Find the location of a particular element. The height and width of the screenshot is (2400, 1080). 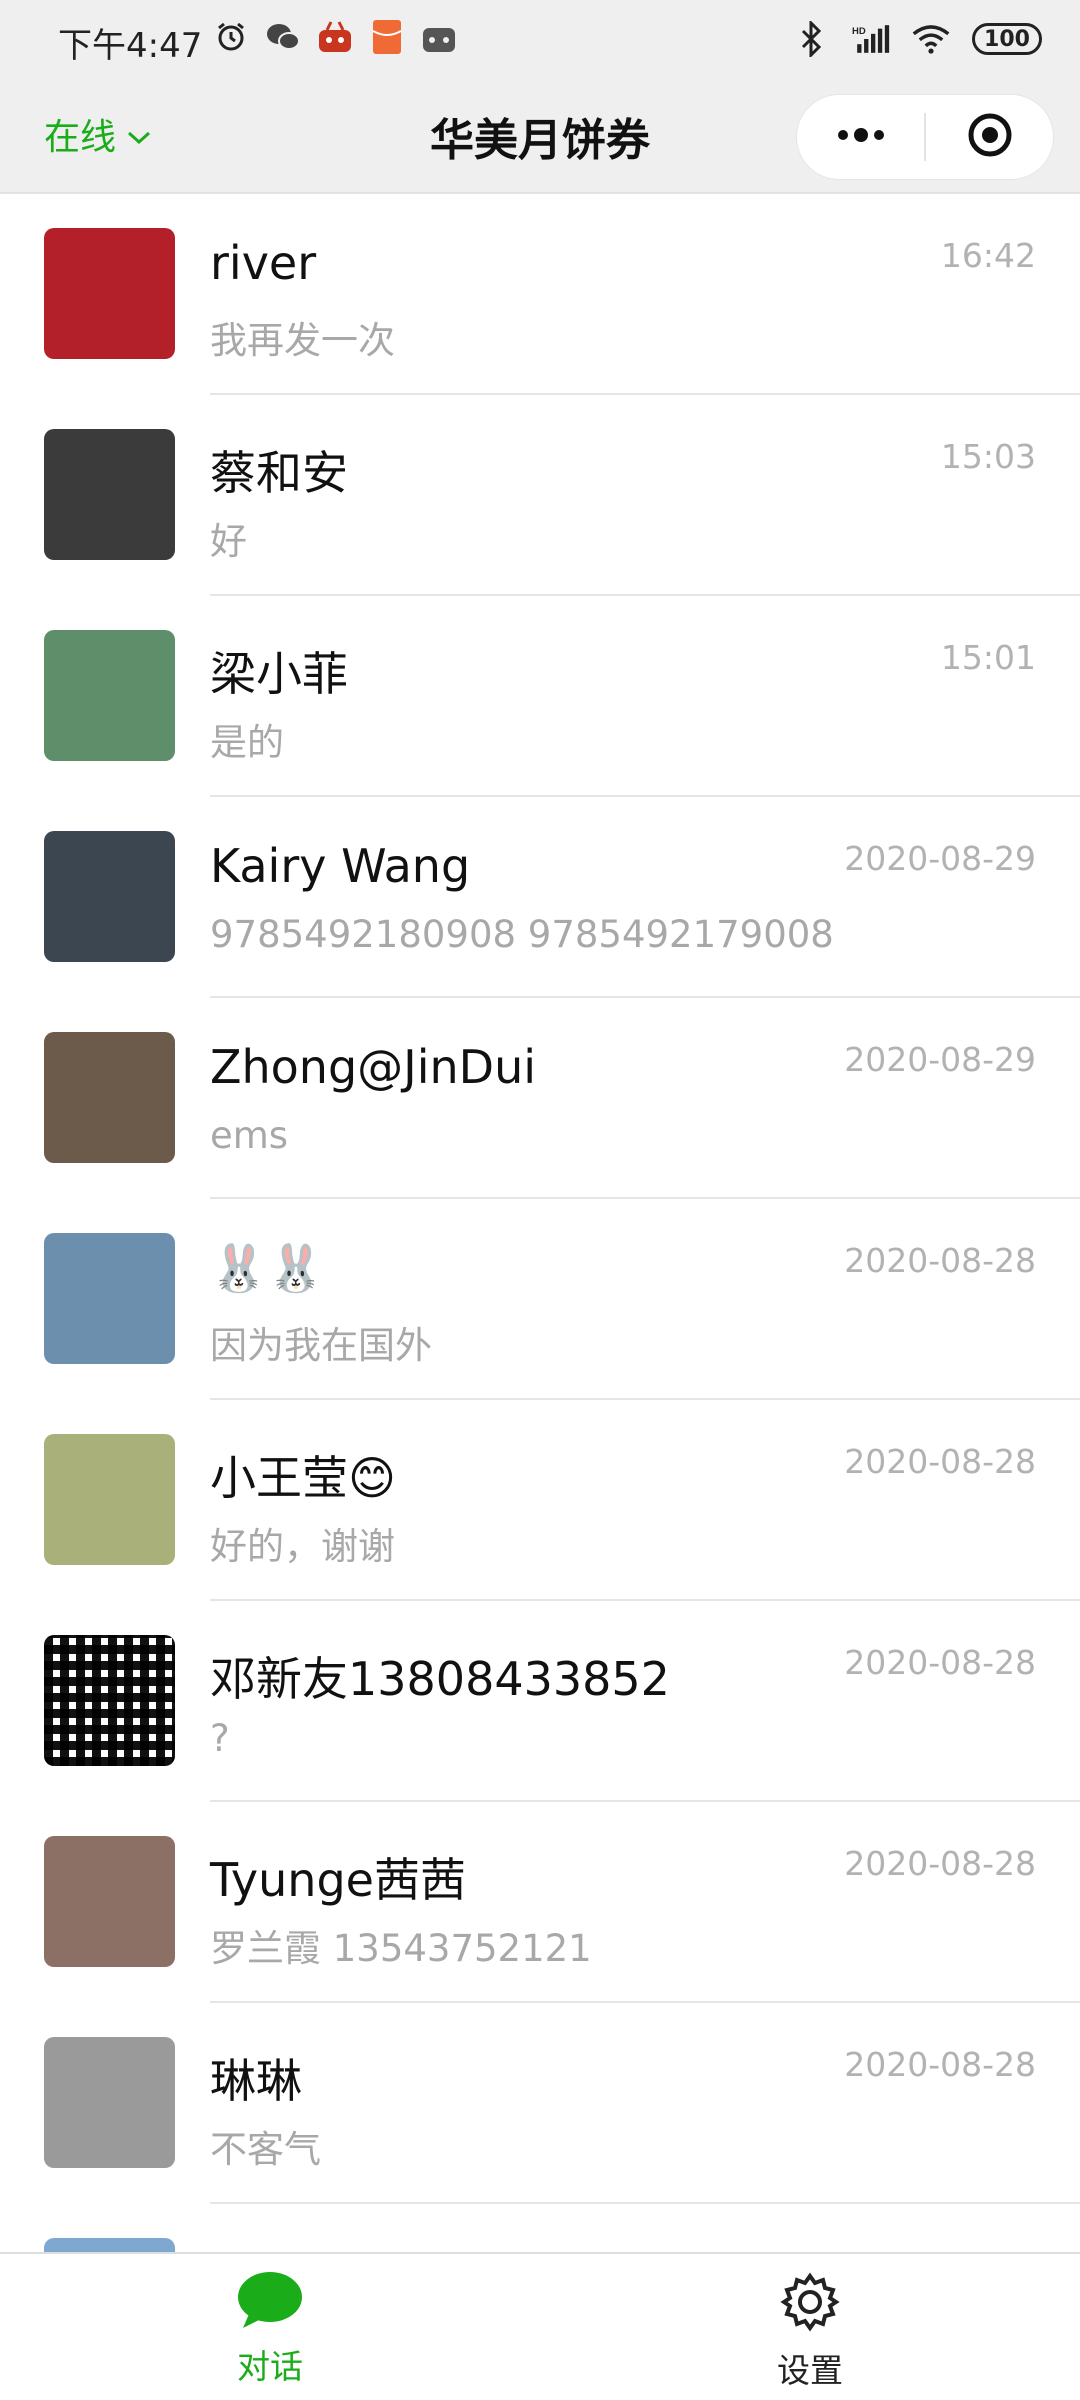

status-icons-right: HD 100 is located at coordinates (917, 39).